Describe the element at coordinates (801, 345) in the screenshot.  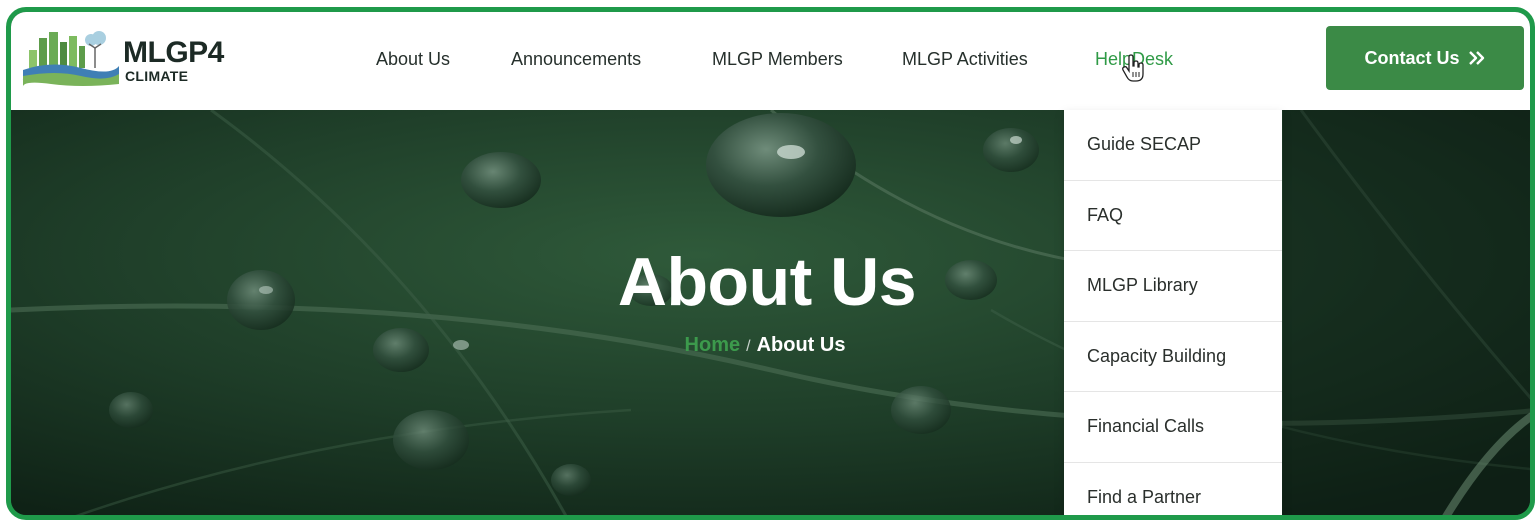
I see `breadcrumb-current: About Us` at that location.